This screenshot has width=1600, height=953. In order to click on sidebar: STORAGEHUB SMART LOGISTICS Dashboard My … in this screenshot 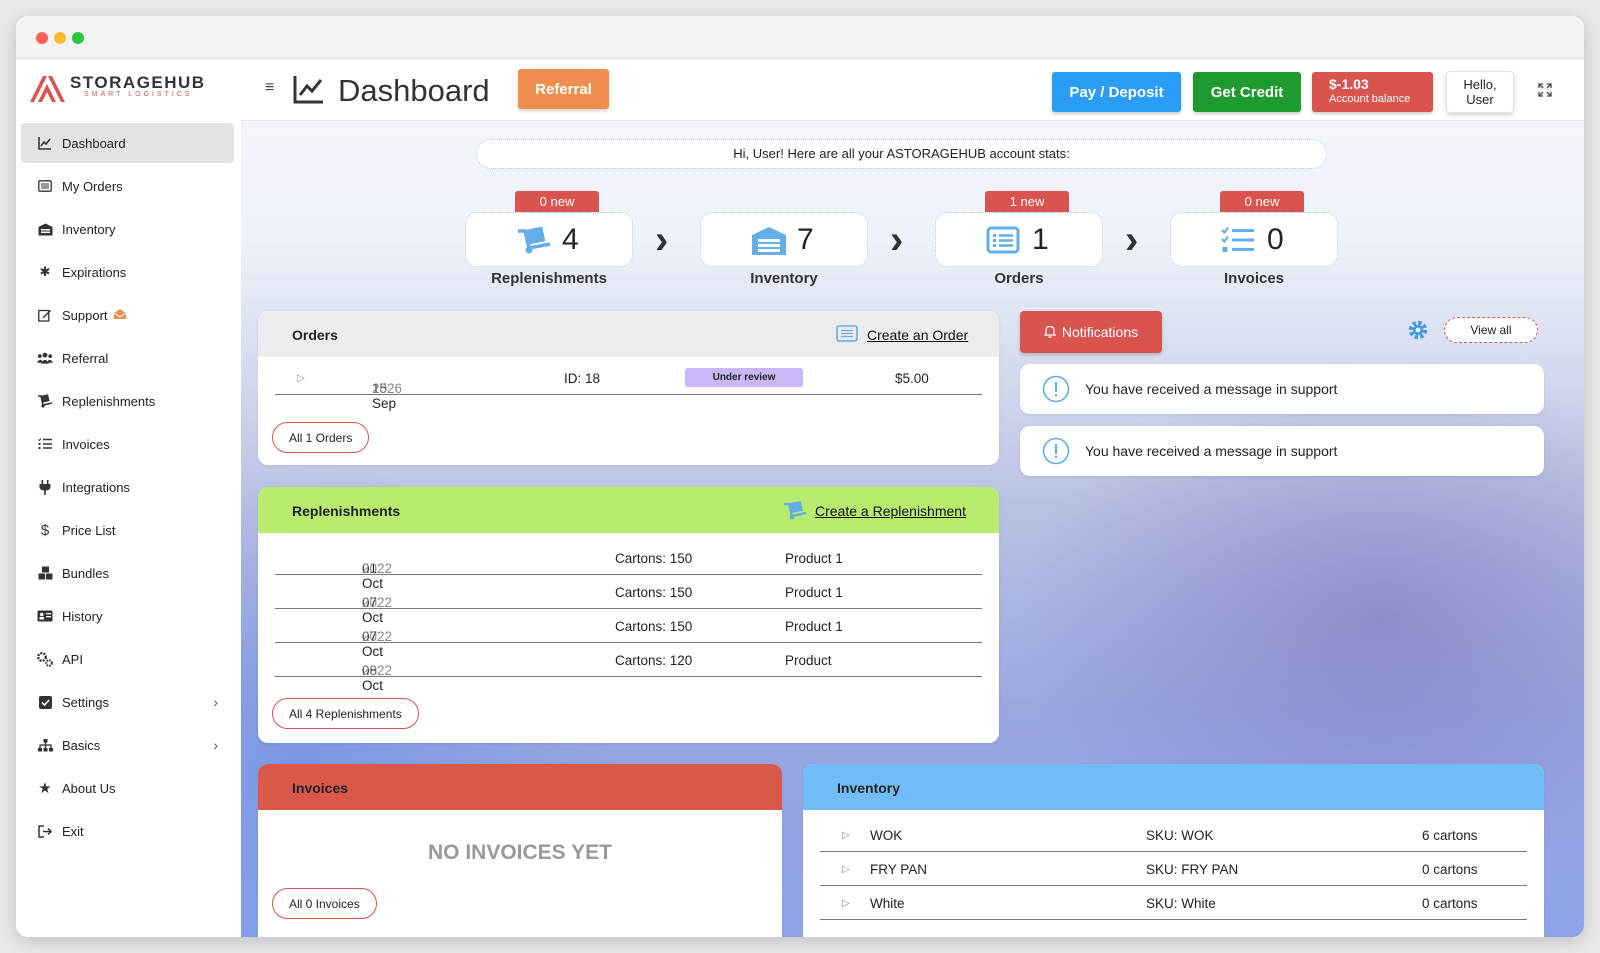, I will do `click(128, 498)`.